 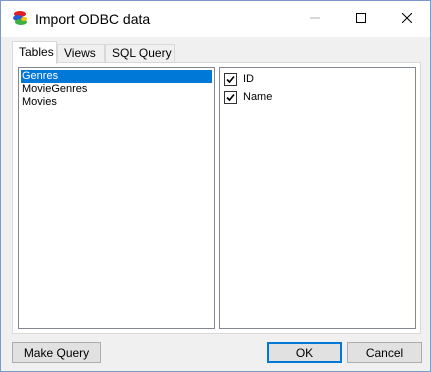 I want to click on minimize-button, so click(x=315, y=18).